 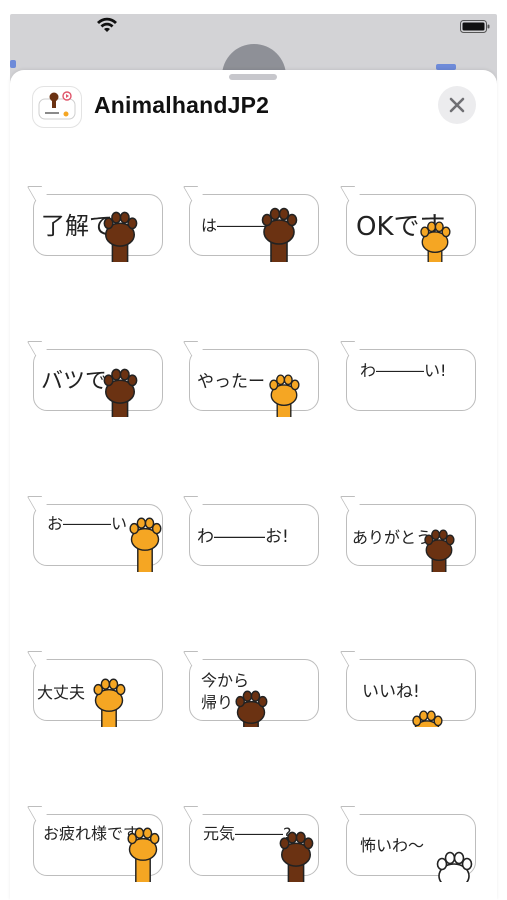 I want to click on sticker-item: OKです, so click(x=408, y=224).